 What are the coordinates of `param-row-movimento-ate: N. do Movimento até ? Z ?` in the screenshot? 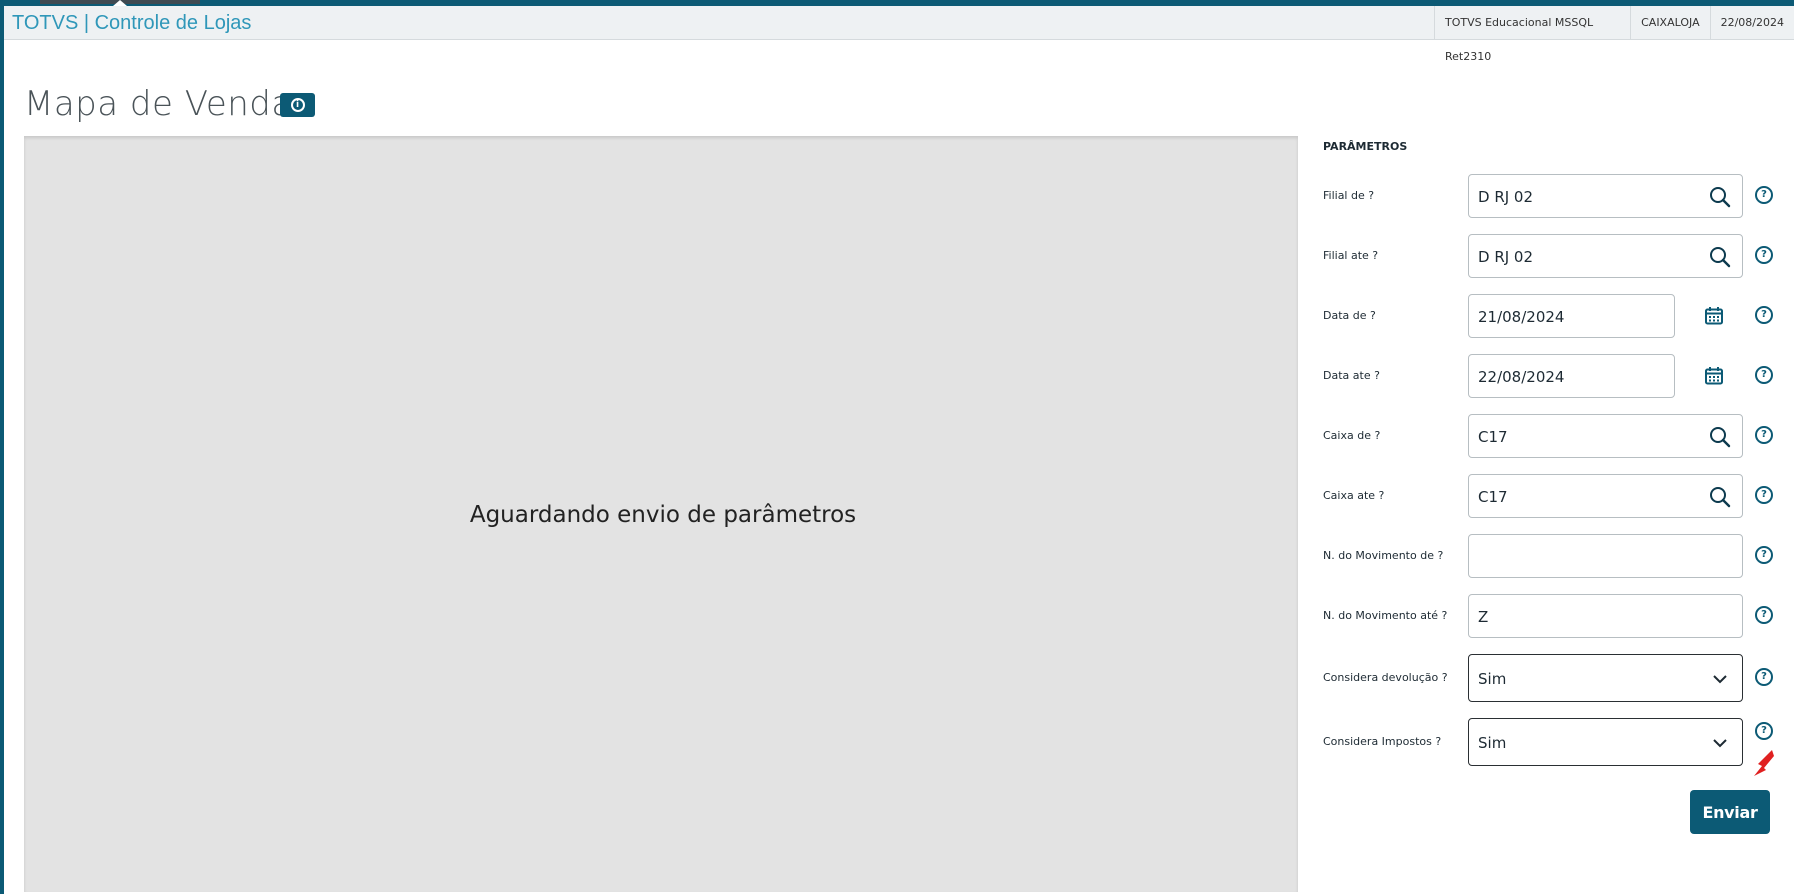 It's located at (1553, 616).